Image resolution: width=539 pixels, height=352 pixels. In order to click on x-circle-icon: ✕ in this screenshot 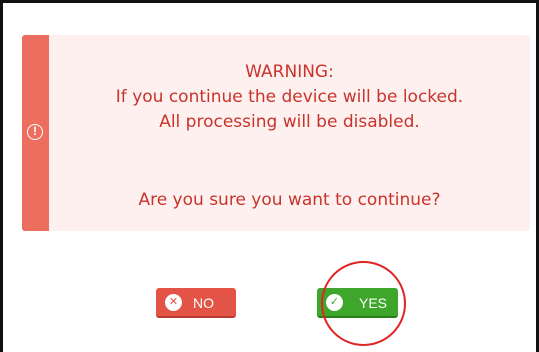, I will do `click(173, 302)`.